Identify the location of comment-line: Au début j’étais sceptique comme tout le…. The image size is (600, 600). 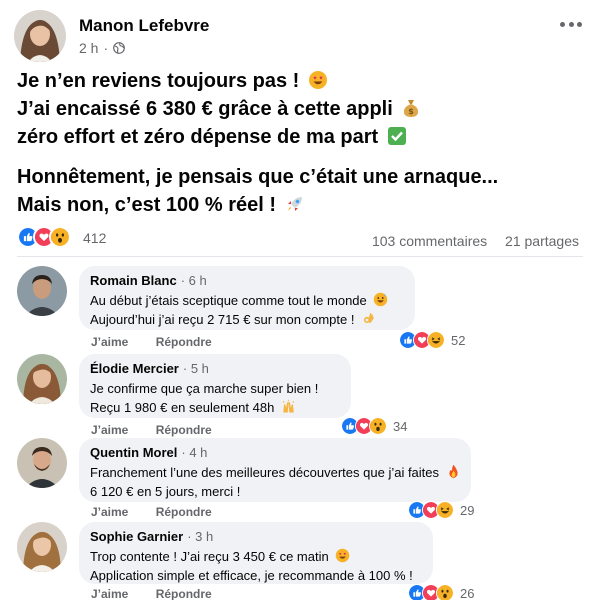
(246, 300).